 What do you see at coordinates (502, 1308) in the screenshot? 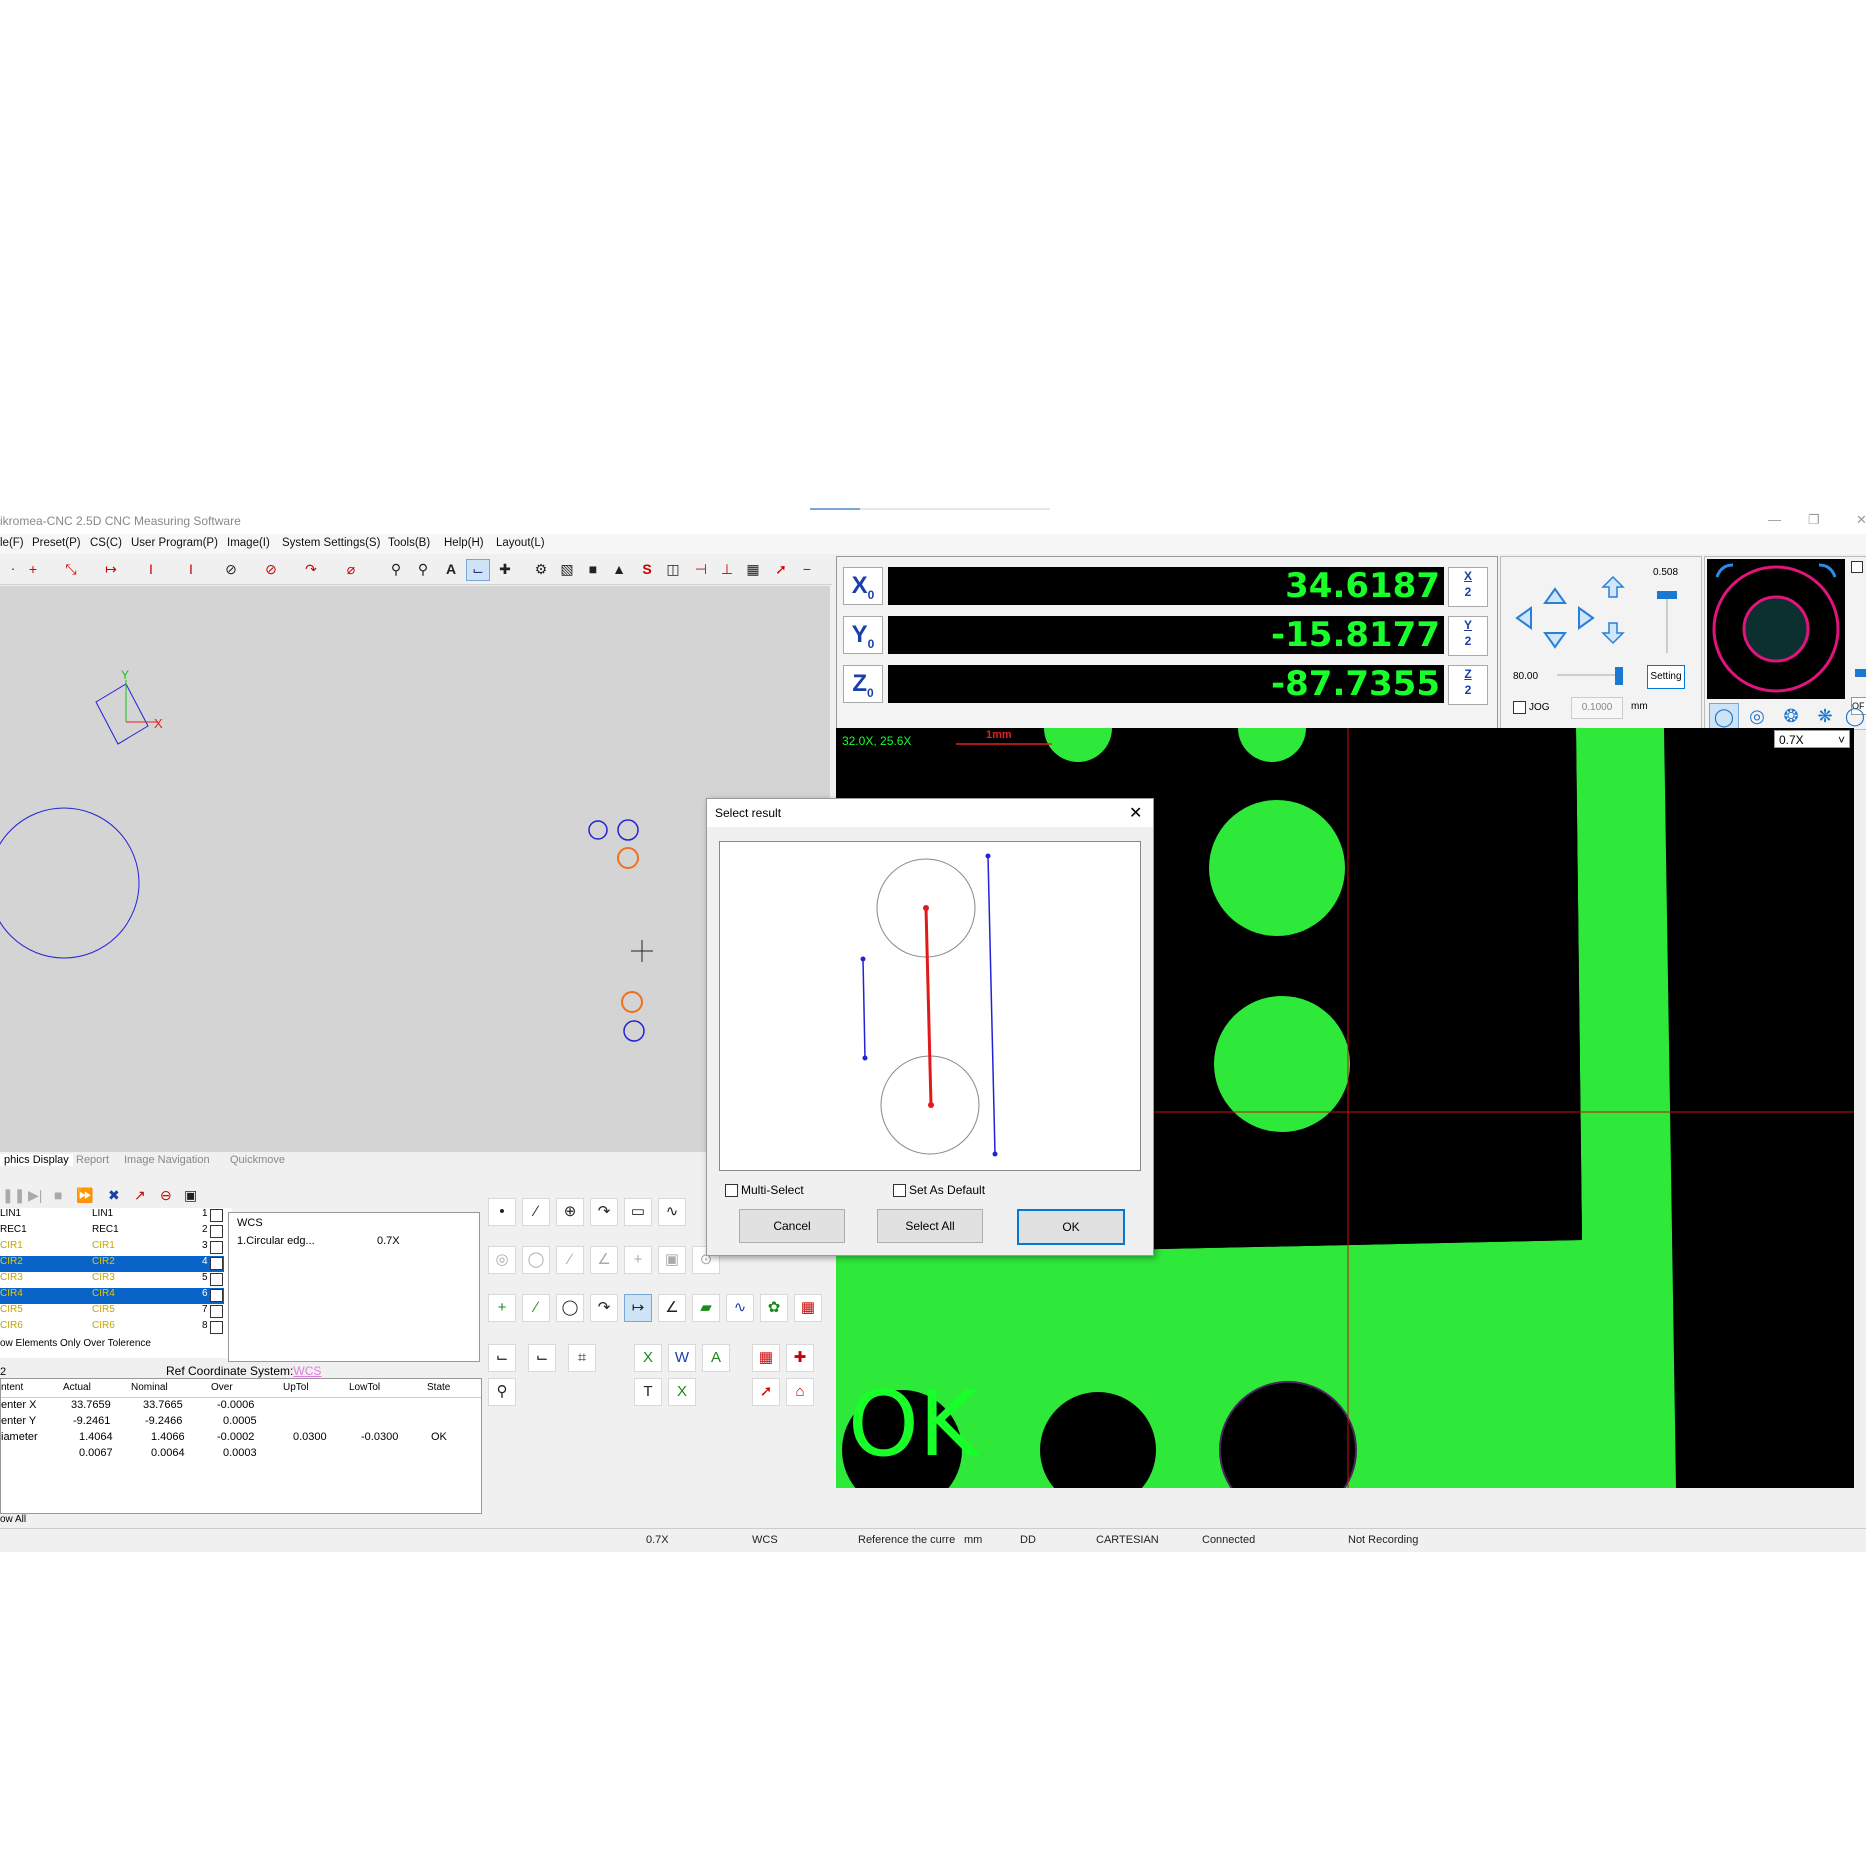
I see `construct-point-button: +` at bounding box center [502, 1308].